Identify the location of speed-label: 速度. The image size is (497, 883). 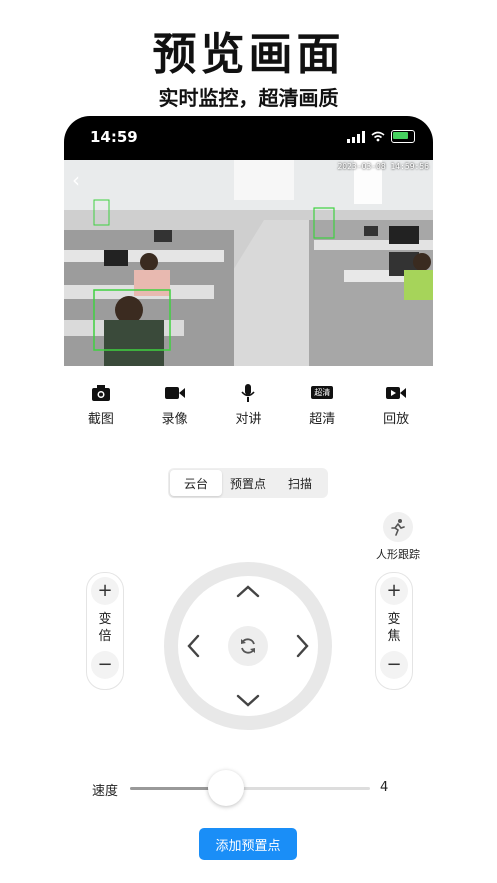
(105, 791).